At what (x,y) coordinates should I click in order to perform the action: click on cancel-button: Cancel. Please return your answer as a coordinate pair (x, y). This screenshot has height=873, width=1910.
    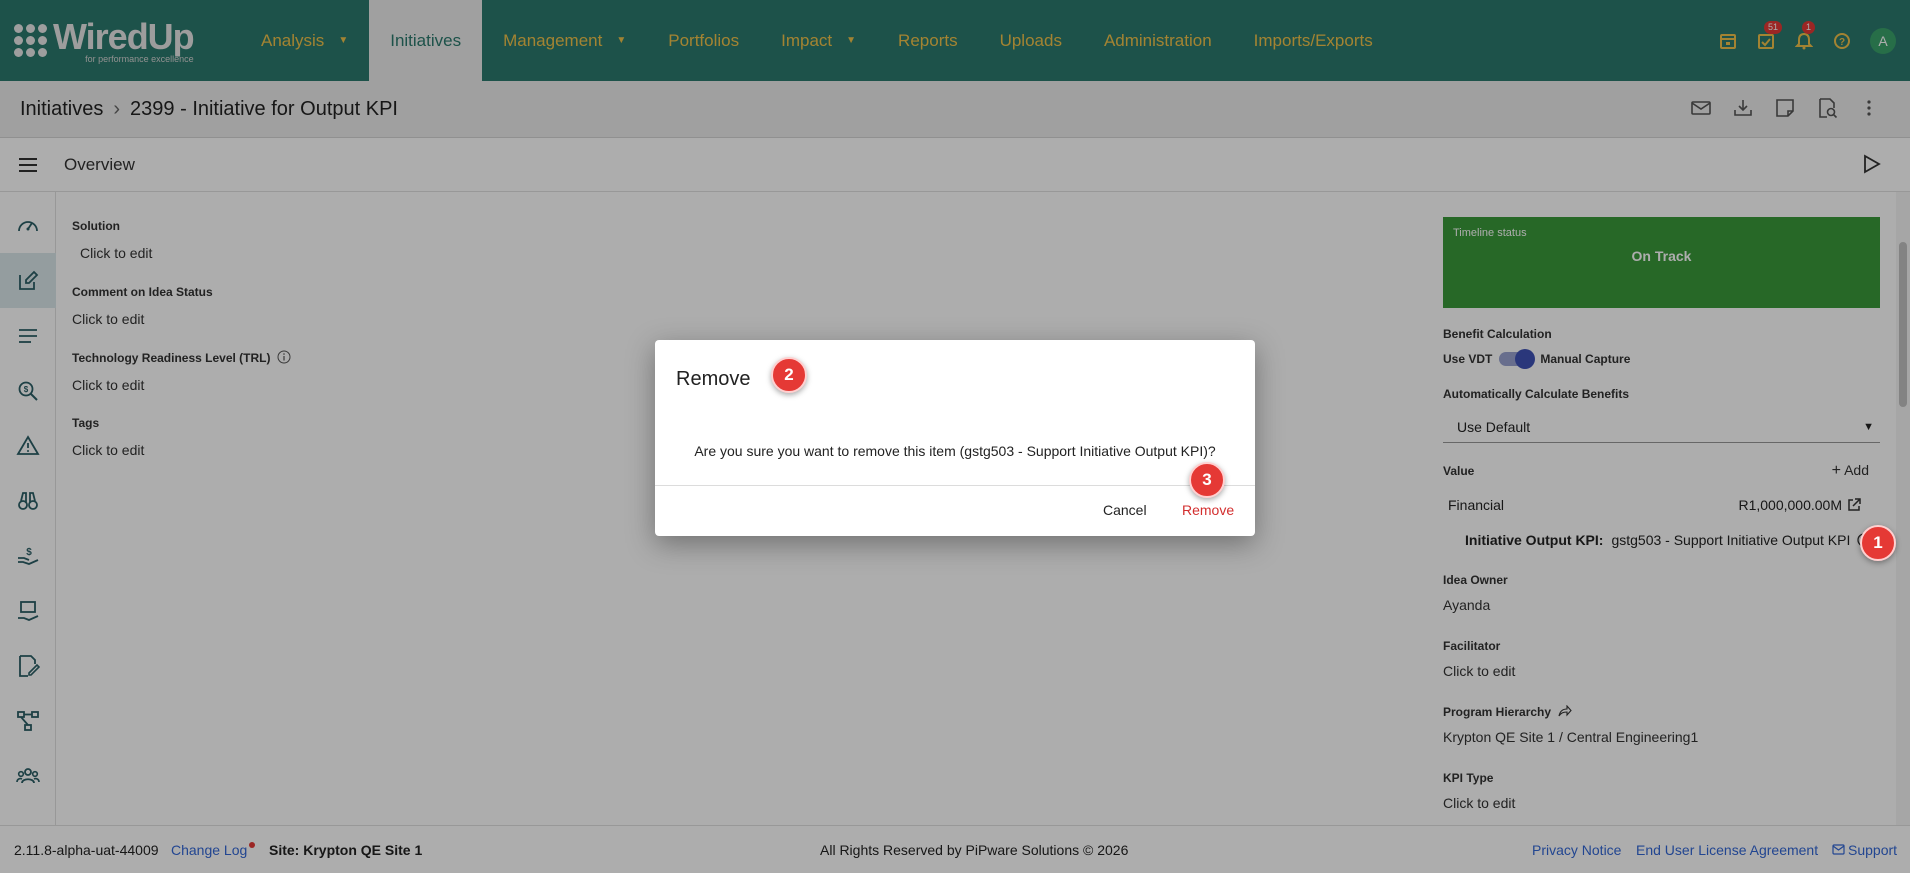
    Looking at the image, I should click on (1125, 510).